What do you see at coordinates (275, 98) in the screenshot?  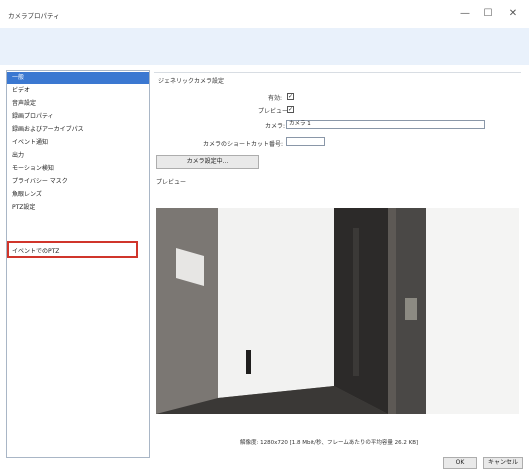 I see `enabled-label: 有効:` at bounding box center [275, 98].